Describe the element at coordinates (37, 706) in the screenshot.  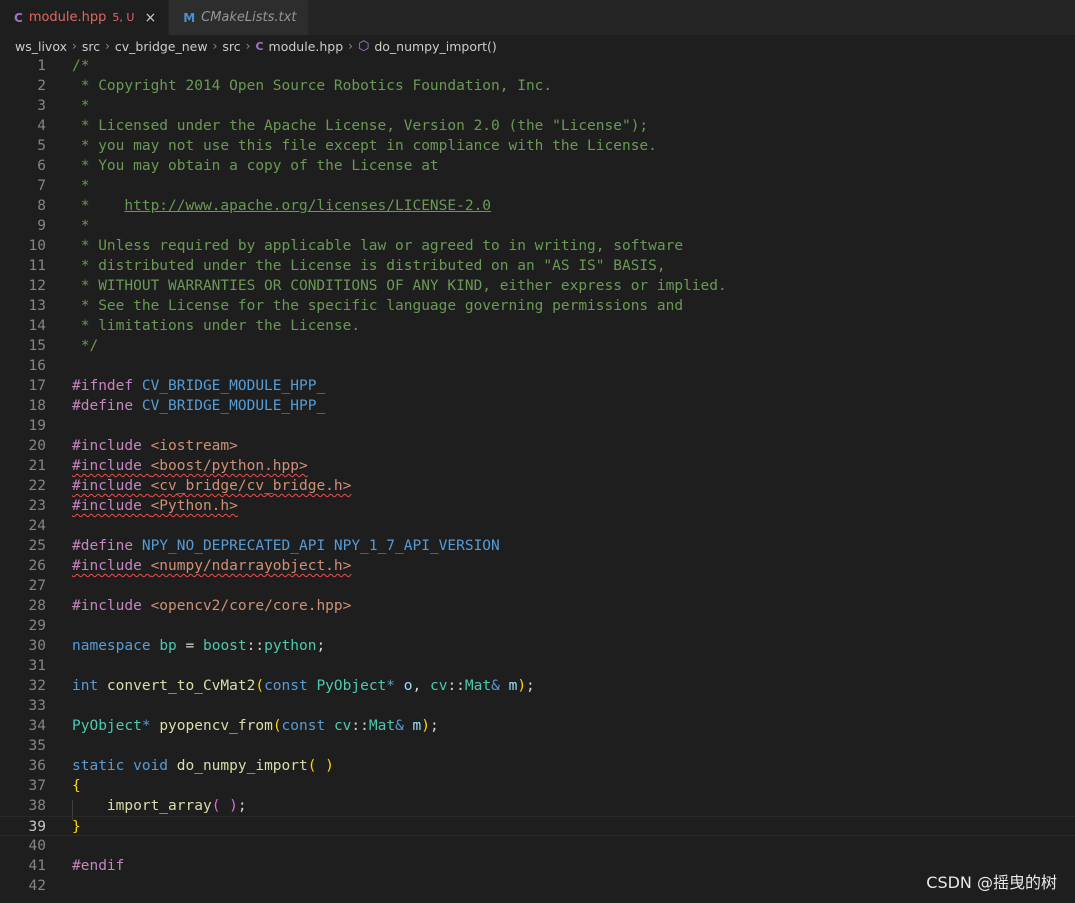
I see `line-number: 33` at that location.